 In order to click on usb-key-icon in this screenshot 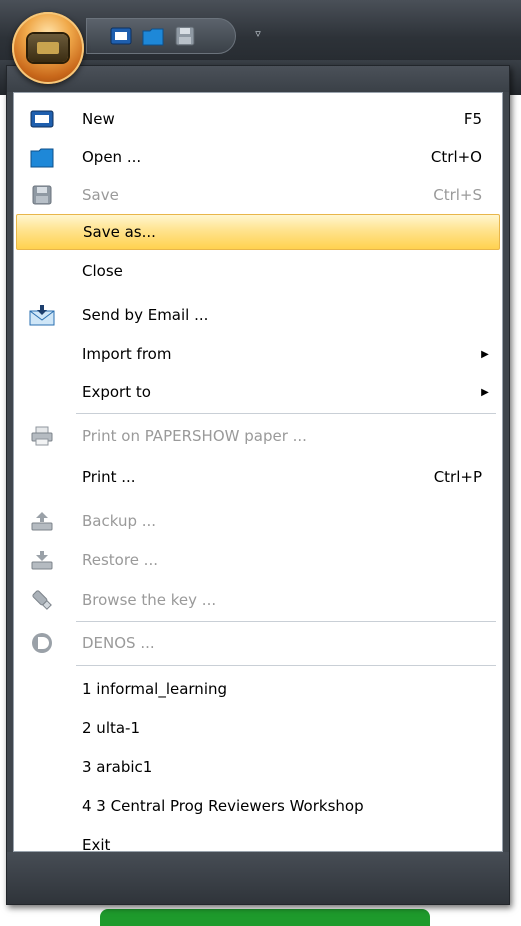, I will do `click(42, 600)`.